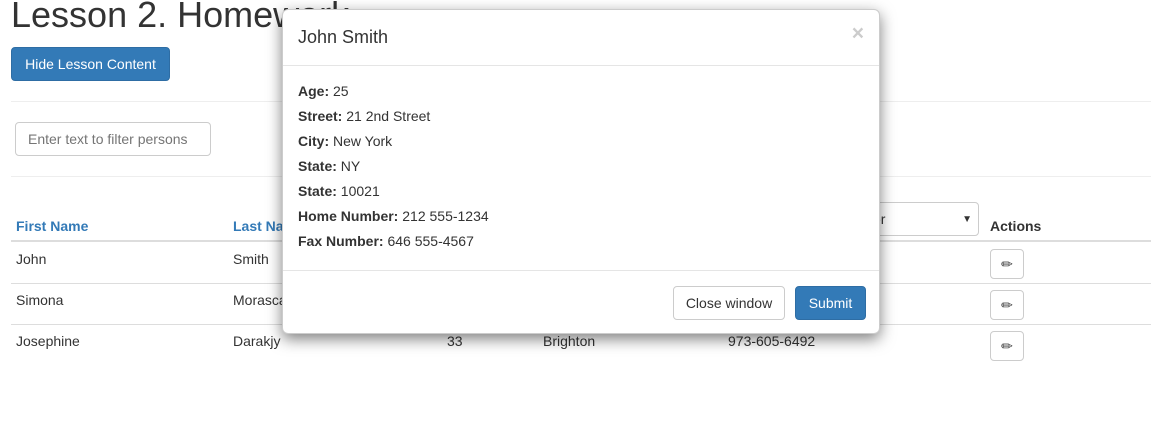 The width and height of the screenshot is (1160, 426). I want to click on header-actions: Actions, so click(1016, 226).